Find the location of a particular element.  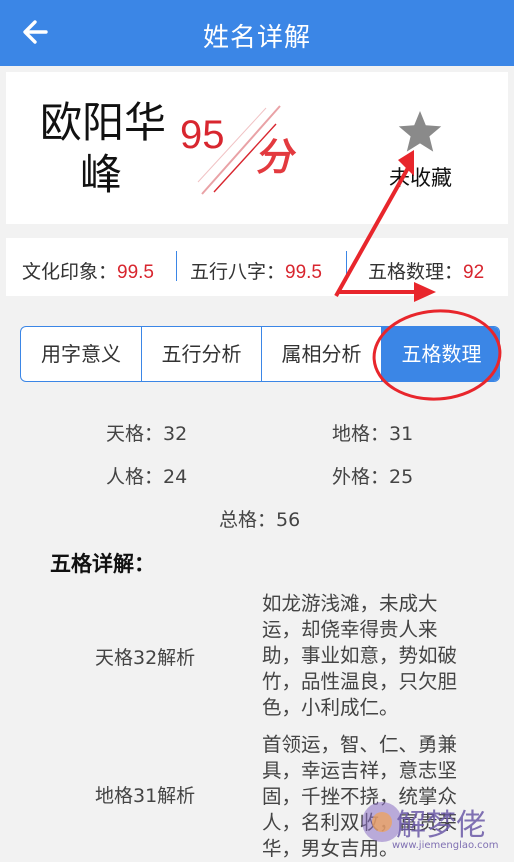

wai-ge: 外格：25 is located at coordinates (373, 477).